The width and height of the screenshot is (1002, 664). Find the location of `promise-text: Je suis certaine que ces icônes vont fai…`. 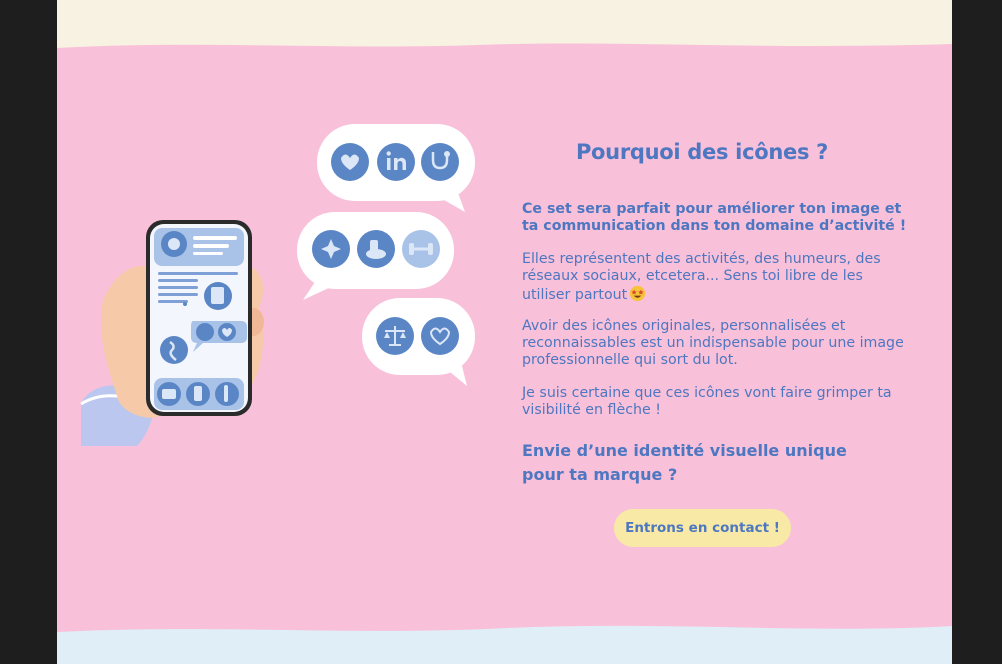

promise-text: Je suis certaine que ces icônes vont fai… is located at coordinates (707, 401).